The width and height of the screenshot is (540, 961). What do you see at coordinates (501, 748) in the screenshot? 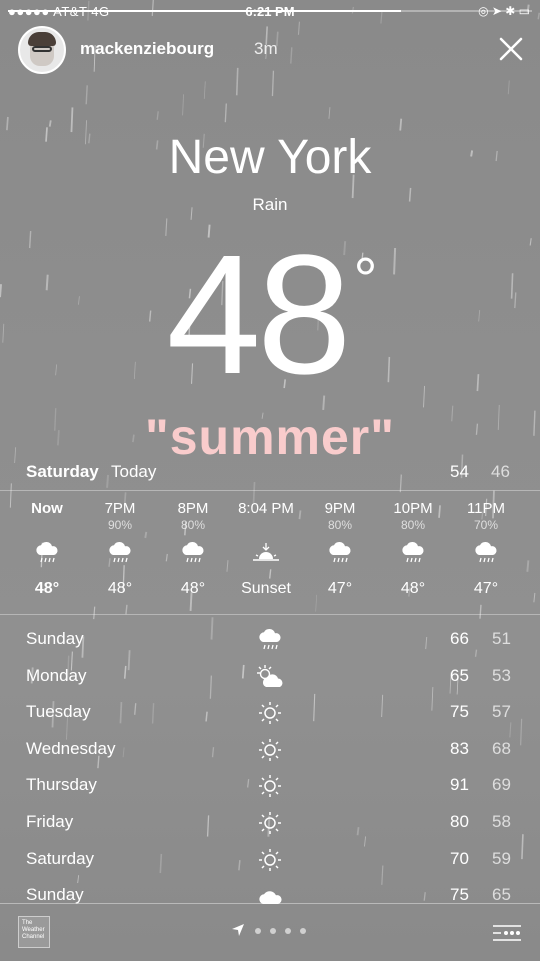
I see `daily-low: 68` at bounding box center [501, 748].